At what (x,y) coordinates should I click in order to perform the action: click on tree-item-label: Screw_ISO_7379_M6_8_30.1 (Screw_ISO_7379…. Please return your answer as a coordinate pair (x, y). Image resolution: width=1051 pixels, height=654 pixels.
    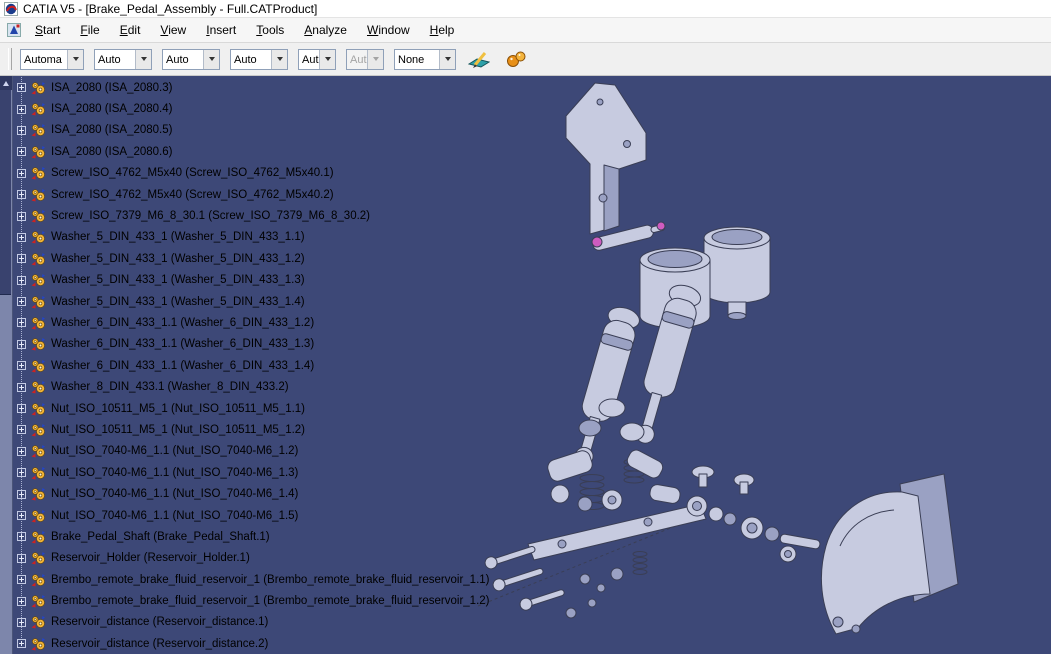
    Looking at the image, I should click on (211, 216).